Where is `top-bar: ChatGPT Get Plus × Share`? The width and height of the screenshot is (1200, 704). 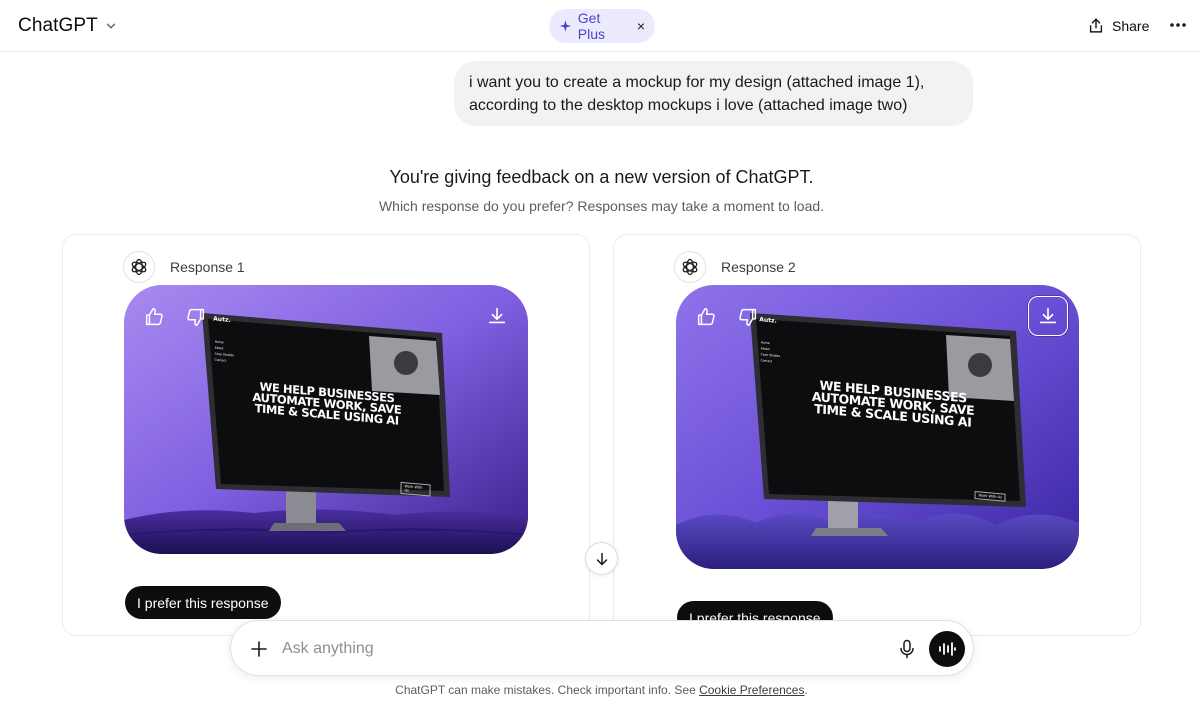
top-bar: ChatGPT Get Plus × Share is located at coordinates (600, 26).